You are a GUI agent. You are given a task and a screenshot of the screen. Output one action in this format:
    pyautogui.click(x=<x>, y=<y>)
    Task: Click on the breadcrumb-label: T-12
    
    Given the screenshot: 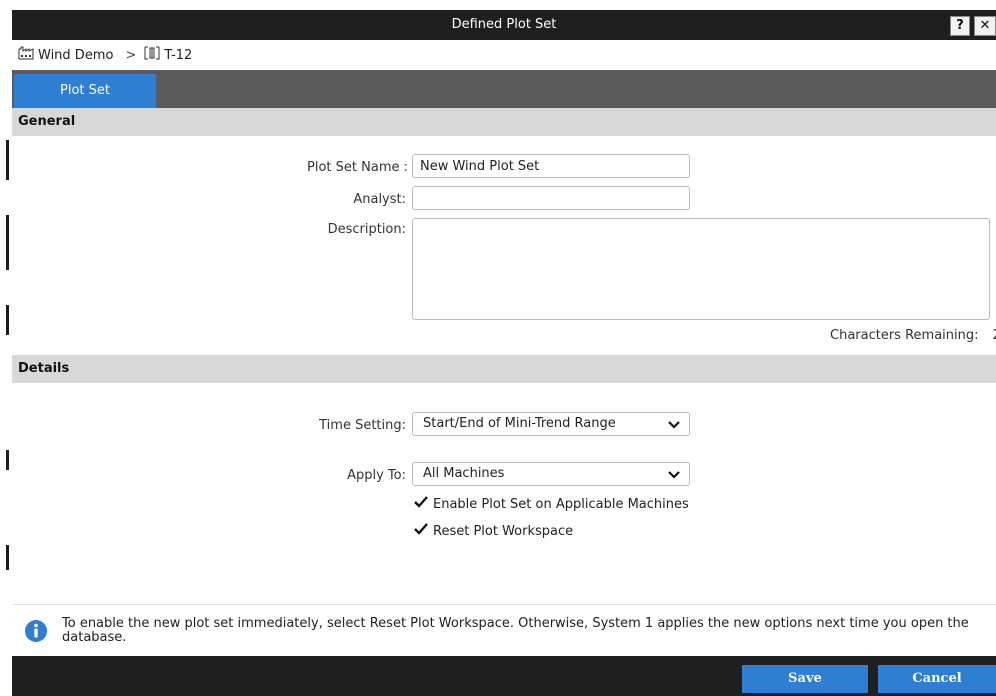 What is the action you would take?
    pyautogui.click(x=178, y=55)
    